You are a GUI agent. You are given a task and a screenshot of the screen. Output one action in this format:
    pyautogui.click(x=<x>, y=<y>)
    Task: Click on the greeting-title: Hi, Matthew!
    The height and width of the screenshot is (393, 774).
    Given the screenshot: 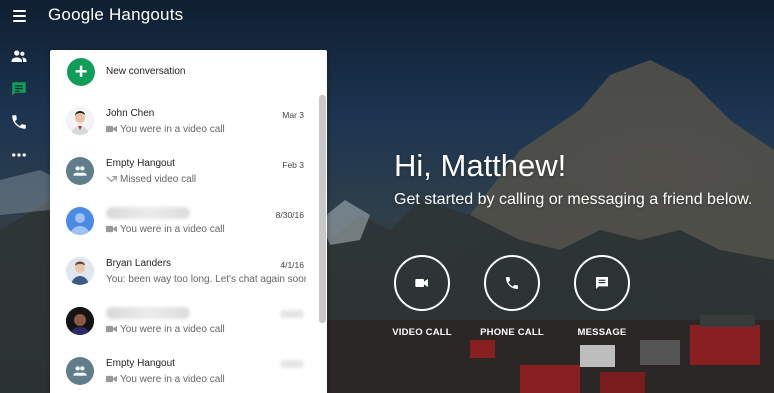 What is the action you would take?
    pyautogui.click(x=480, y=165)
    